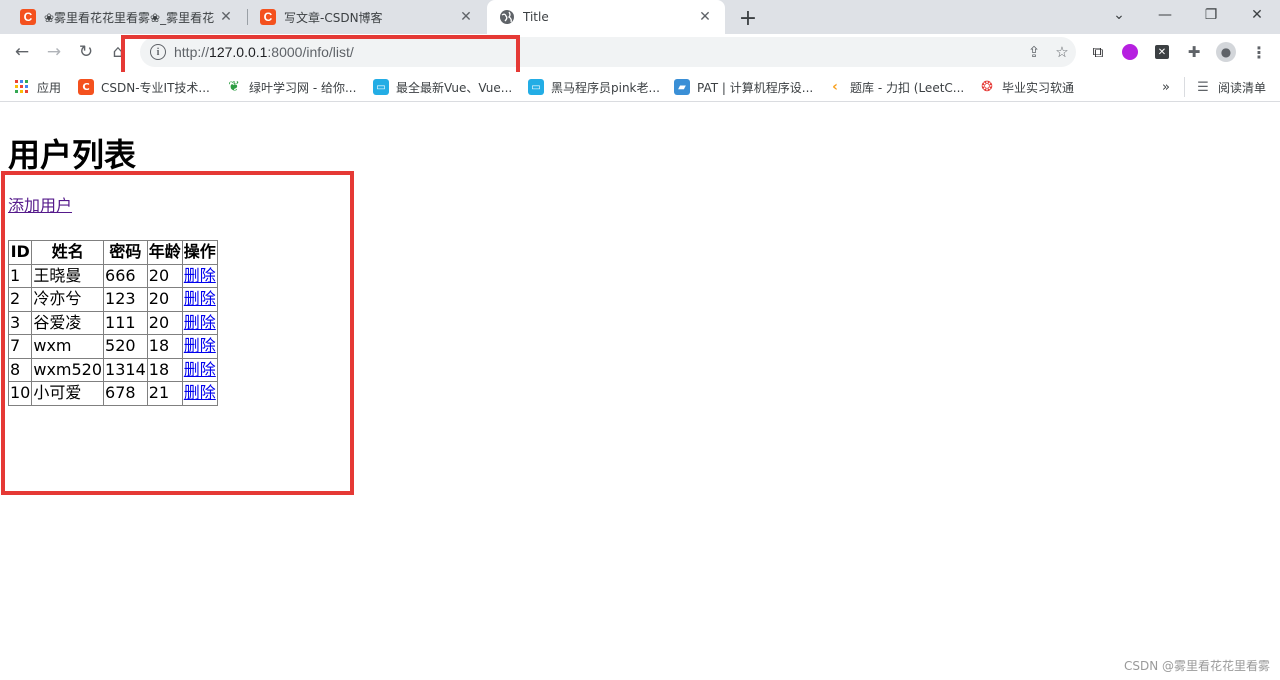 This screenshot has width=1280, height=680. I want to click on softstone-icon: ❂, so click(987, 87).